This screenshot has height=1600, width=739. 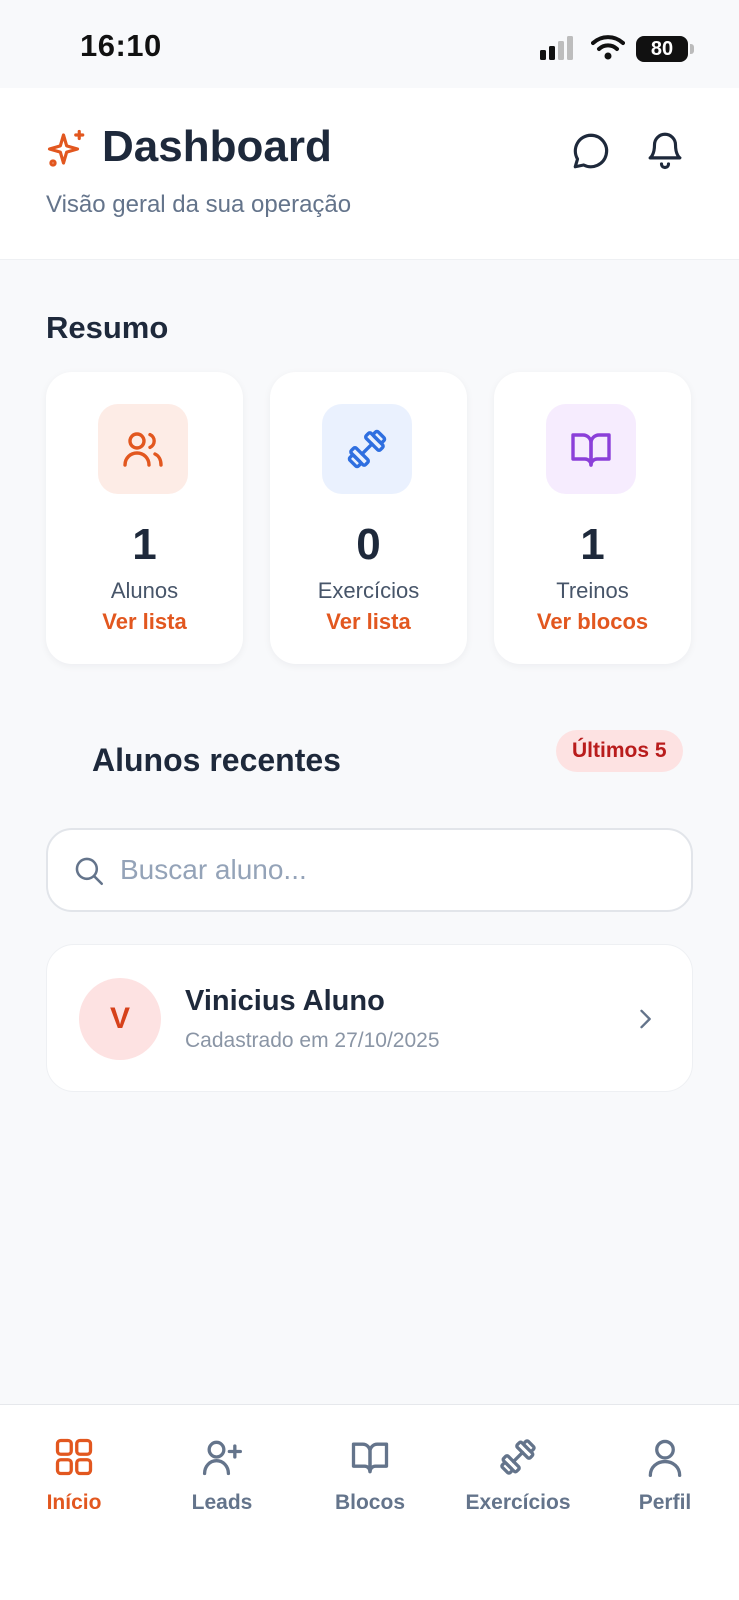 What do you see at coordinates (107, 327) in the screenshot?
I see `summary-title: Resumo` at bounding box center [107, 327].